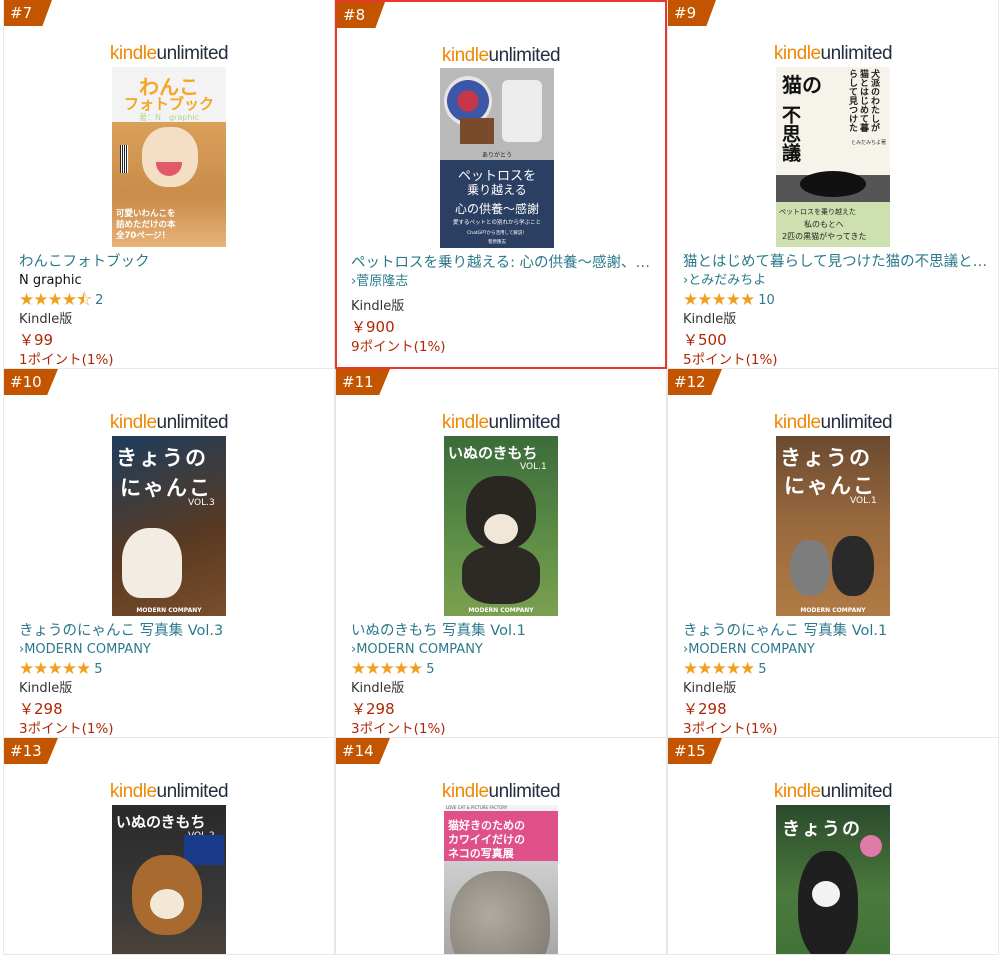 The height and width of the screenshot is (955, 1000). Describe the element at coordinates (833, 526) in the screenshot. I see `book-cover: きょうの にゃんこ VOL.1 MODERN COMPANY` at that location.